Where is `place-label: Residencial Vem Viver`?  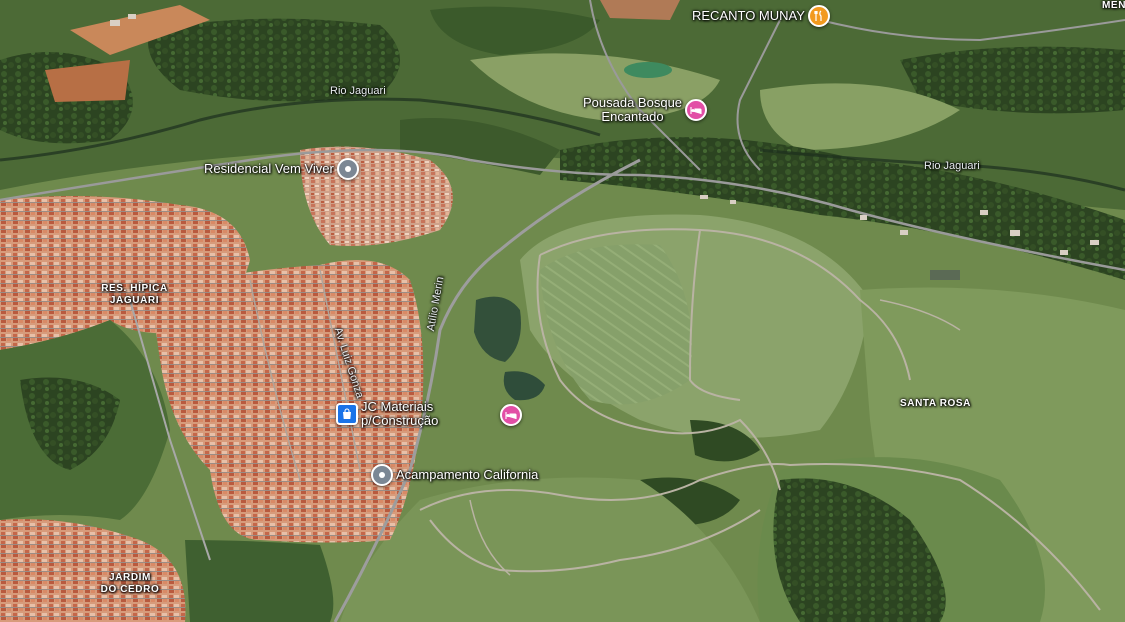
place-label: Residencial Vem Viver is located at coordinates (269, 168).